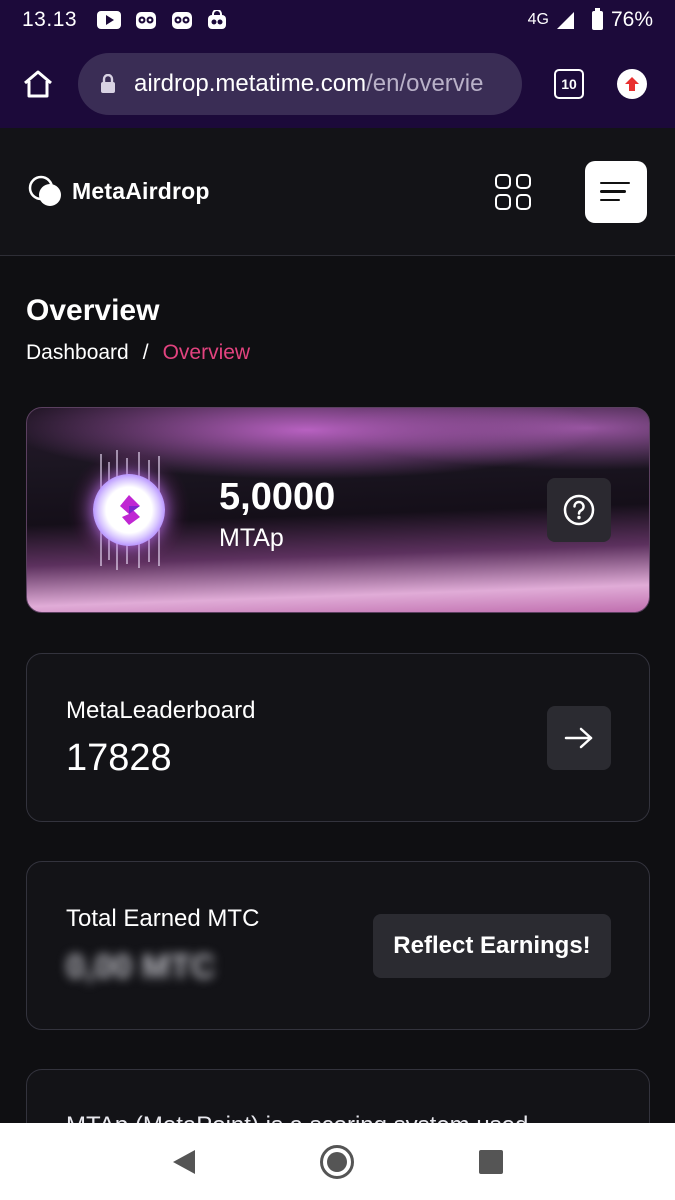  I want to click on home-icon, so click(38, 84).